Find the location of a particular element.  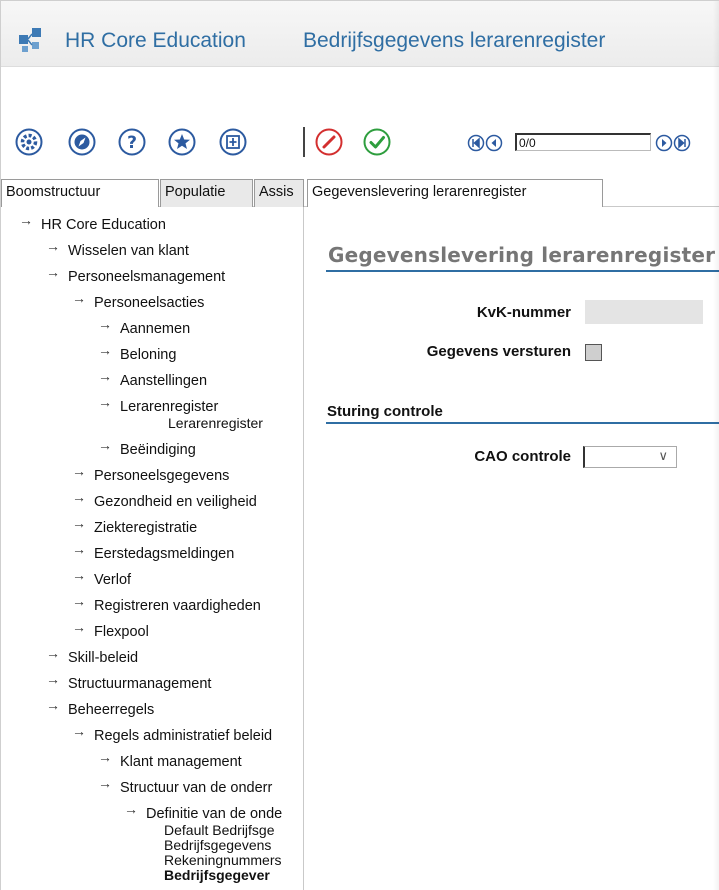

toolbar-separator is located at coordinates (304, 142).